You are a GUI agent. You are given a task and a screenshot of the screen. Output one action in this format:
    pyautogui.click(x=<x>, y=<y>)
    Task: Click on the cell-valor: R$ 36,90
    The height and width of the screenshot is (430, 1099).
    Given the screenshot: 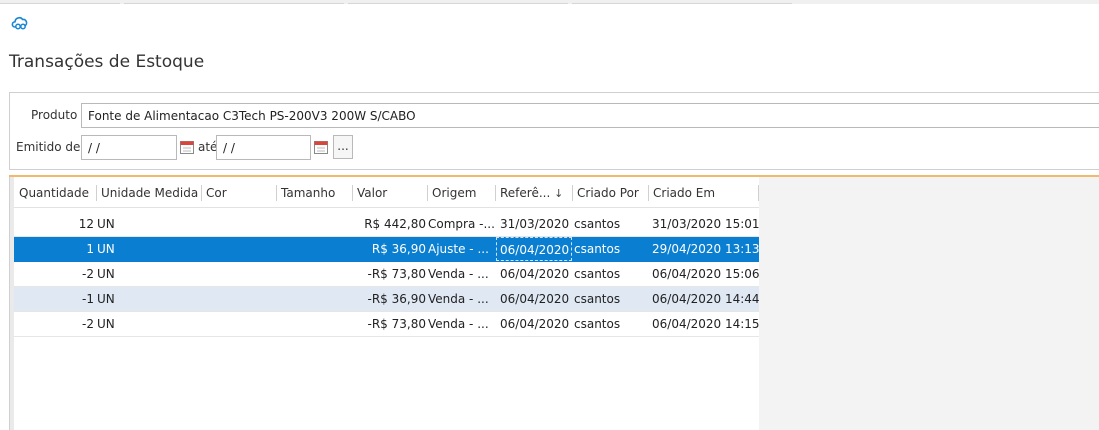 What is the action you would take?
    pyautogui.click(x=398, y=249)
    